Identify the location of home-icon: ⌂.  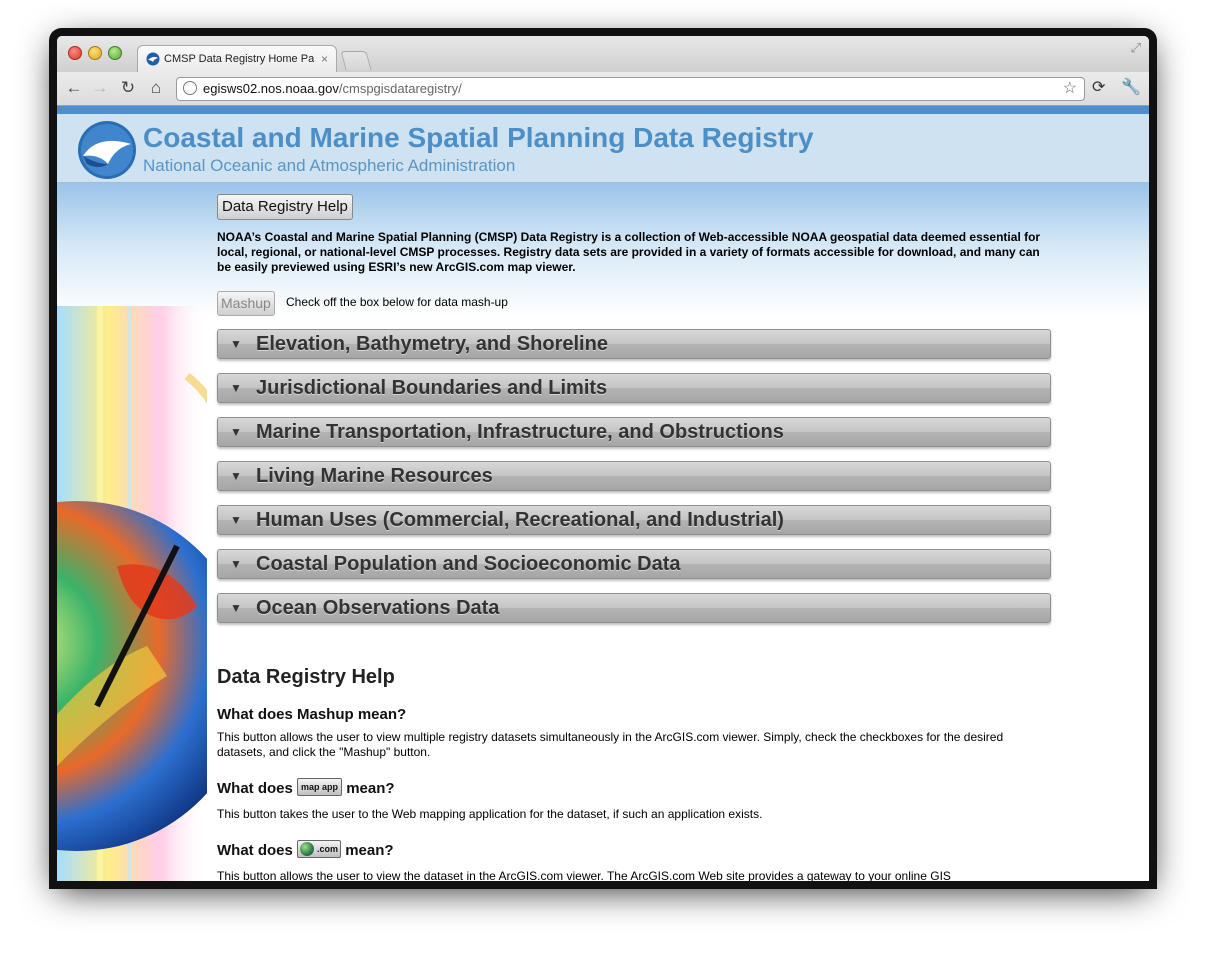
(156, 88).